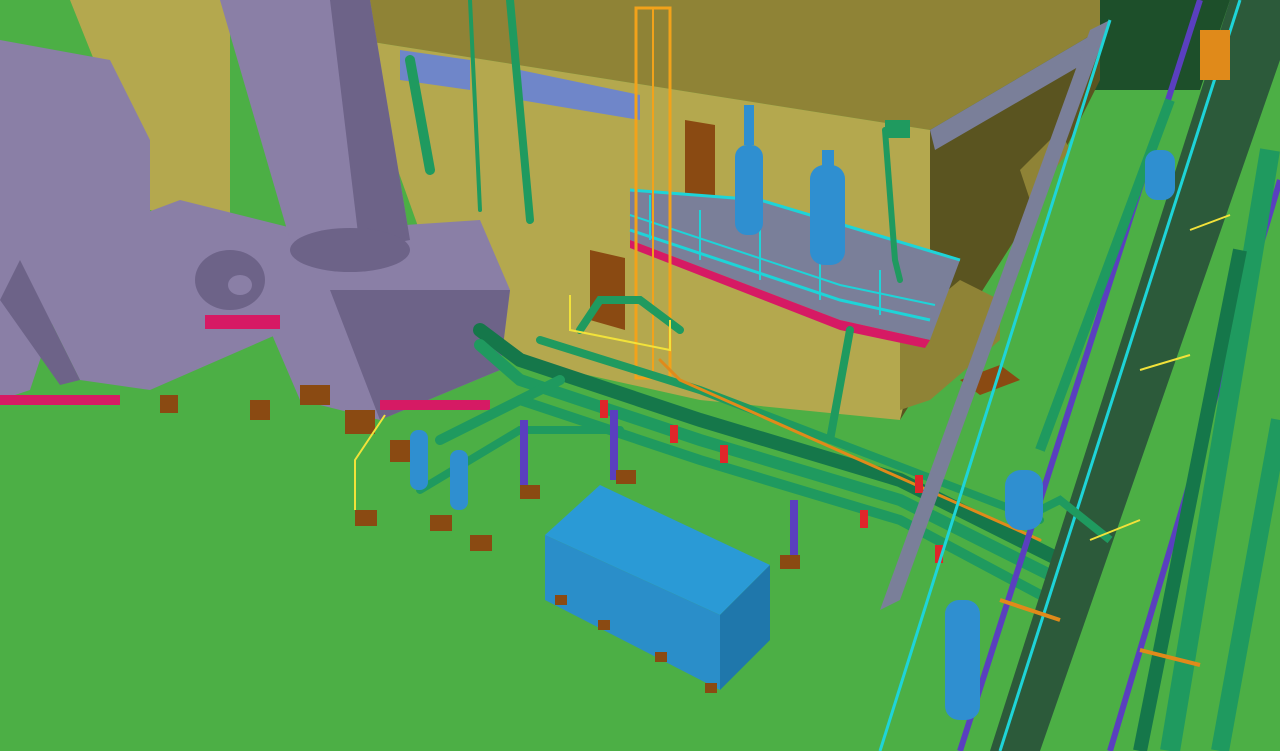 The width and height of the screenshot is (1280, 751). What do you see at coordinates (240, 285) in the screenshot?
I see `duct-fan-hub` at bounding box center [240, 285].